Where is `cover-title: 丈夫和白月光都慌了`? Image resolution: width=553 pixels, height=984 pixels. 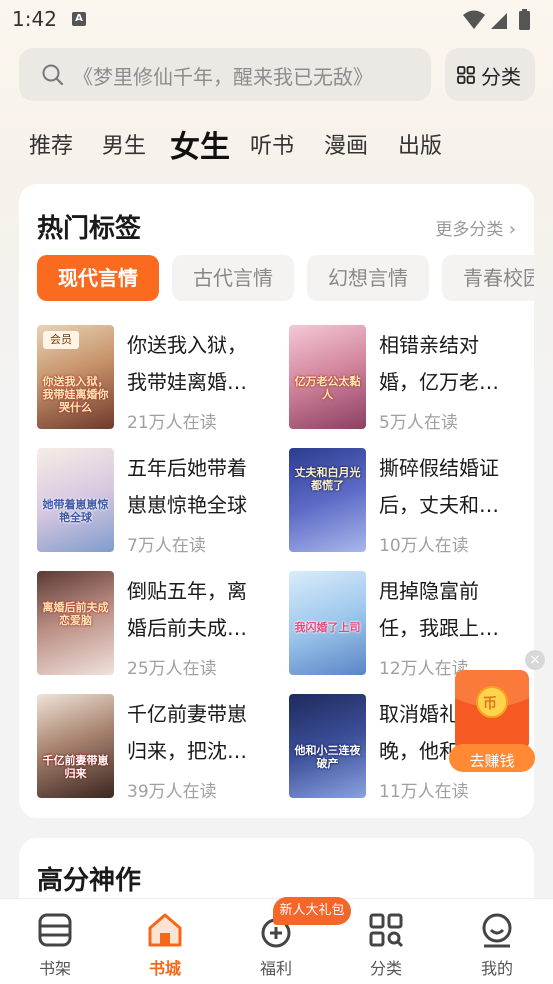
cover-title: 丈夫和白月光都慌了 is located at coordinates (327, 479).